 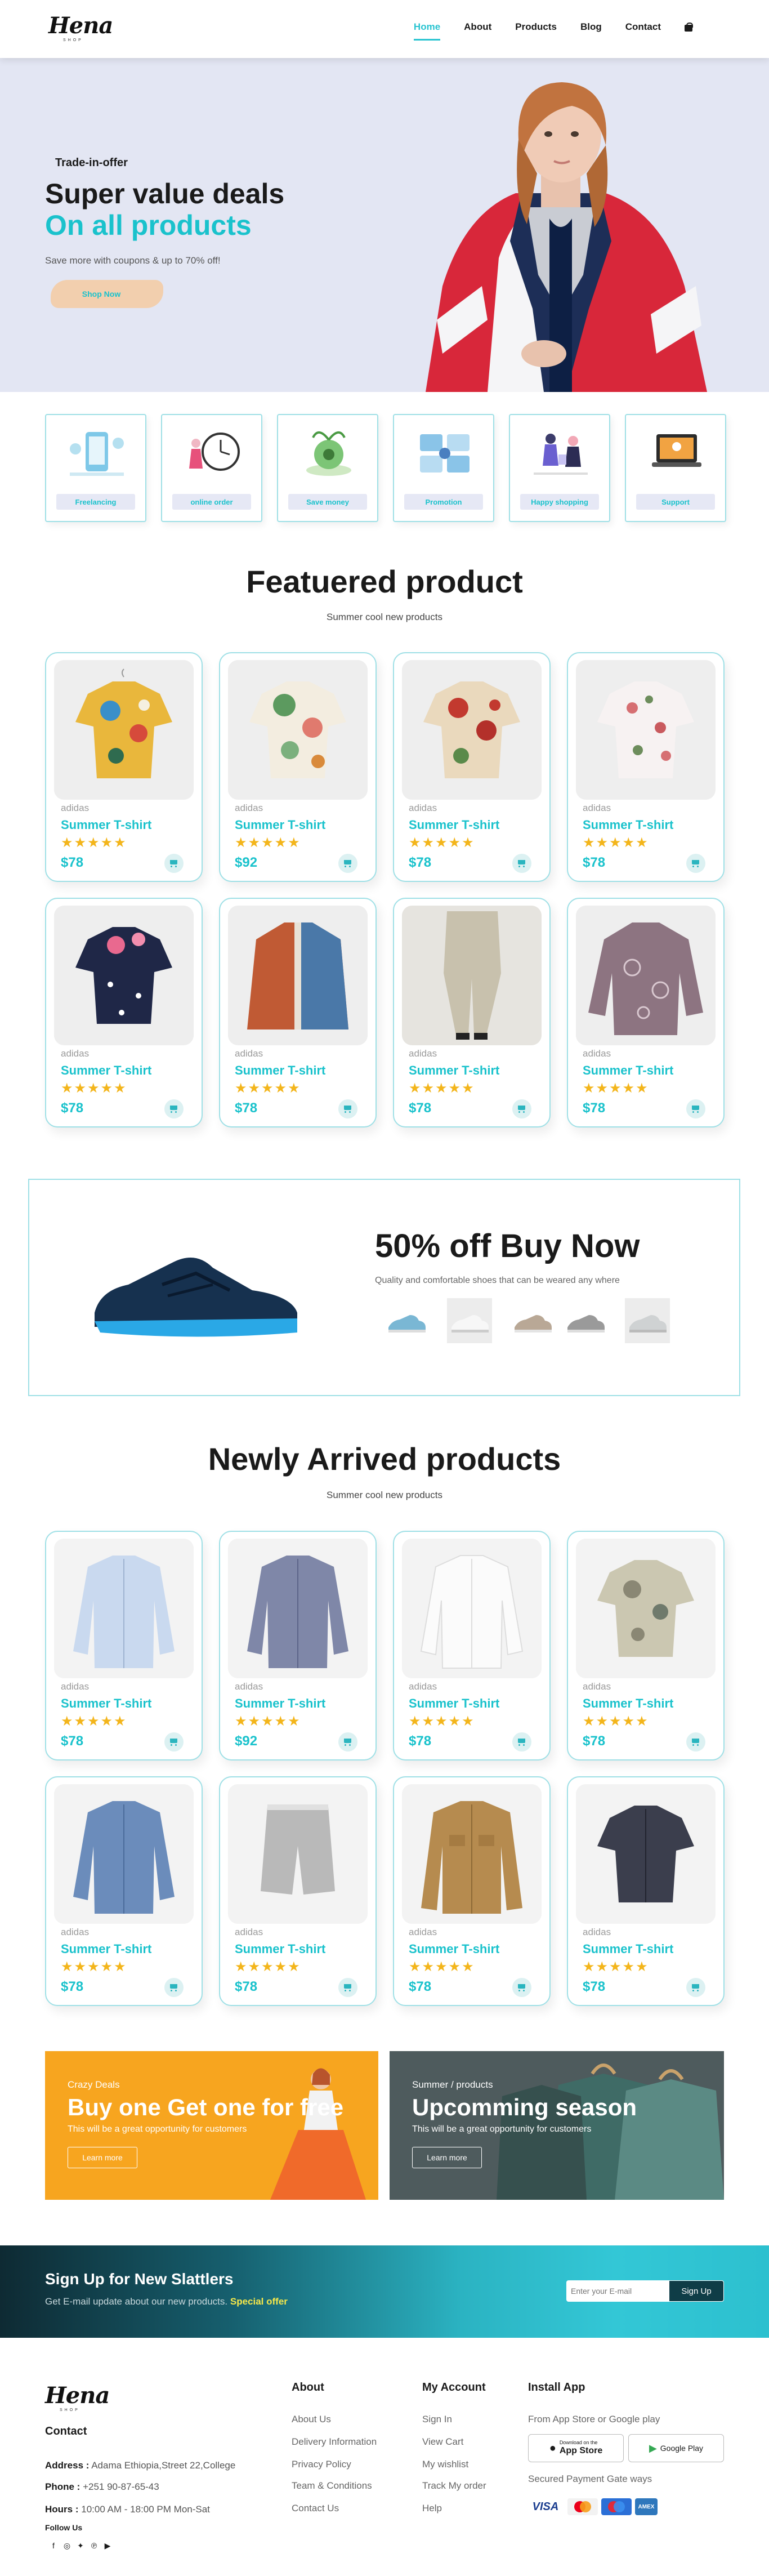 What do you see at coordinates (334, 2442) in the screenshot?
I see `footer-link-delivery: Delivery Information` at bounding box center [334, 2442].